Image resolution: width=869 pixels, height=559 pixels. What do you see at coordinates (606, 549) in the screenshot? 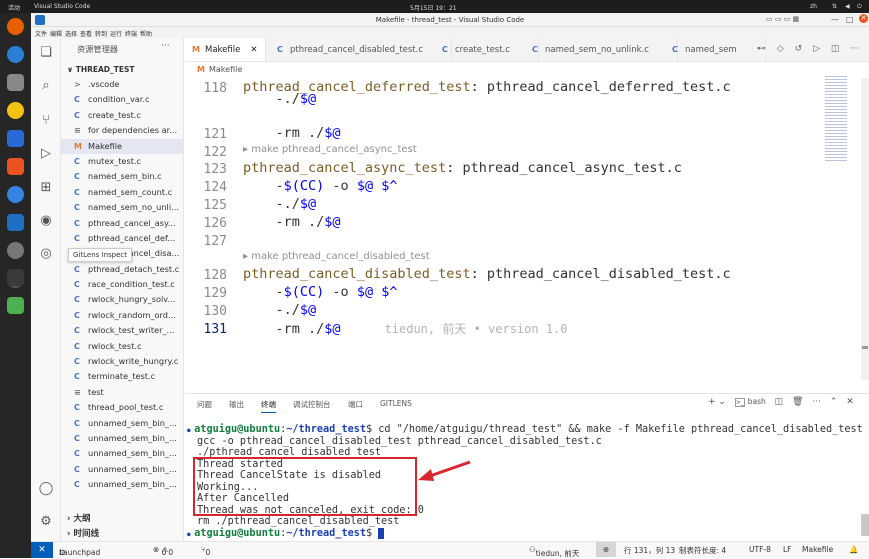
I see `zoom-icon: ⊕` at bounding box center [606, 549].